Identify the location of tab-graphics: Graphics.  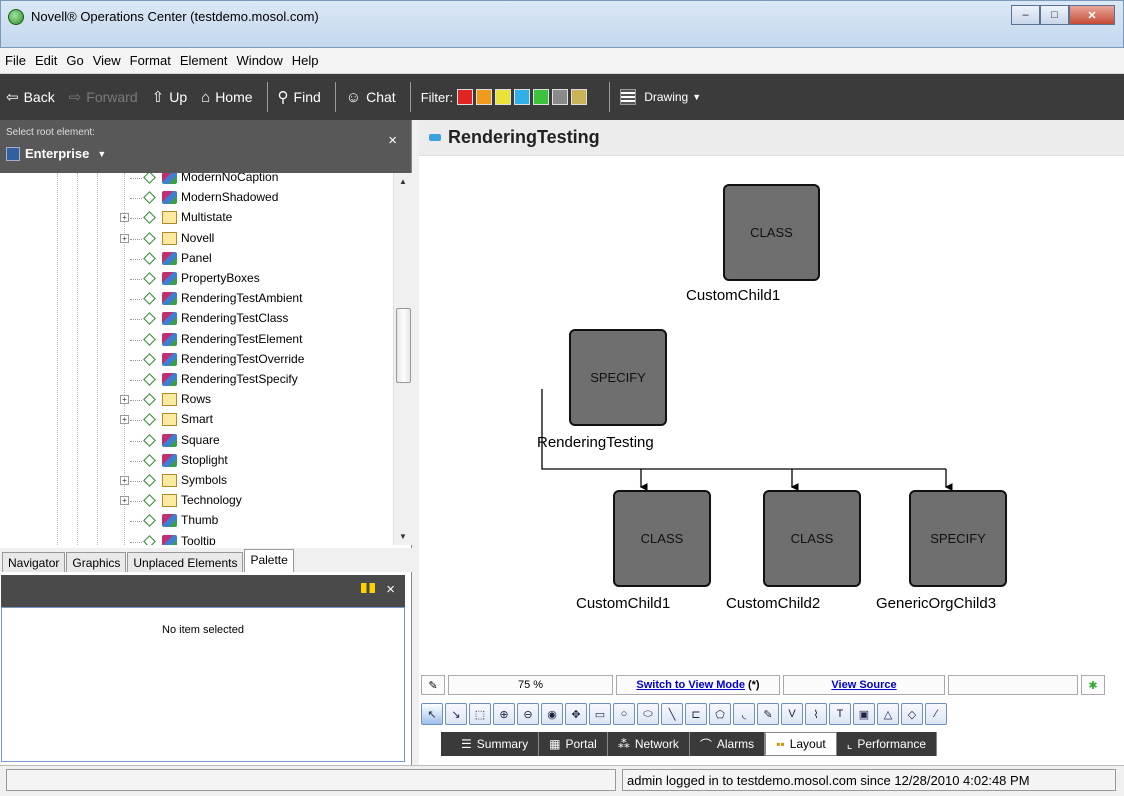
(96, 562).